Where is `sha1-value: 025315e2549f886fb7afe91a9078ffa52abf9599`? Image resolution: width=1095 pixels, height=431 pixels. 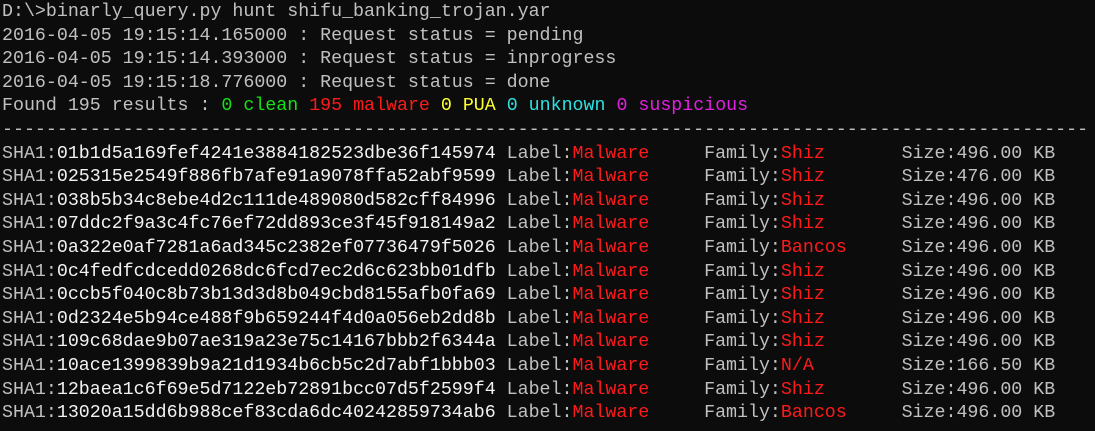
sha1-value: 025315e2549f886fb7afe91a9078ffa52abf9599 is located at coordinates (276, 177).